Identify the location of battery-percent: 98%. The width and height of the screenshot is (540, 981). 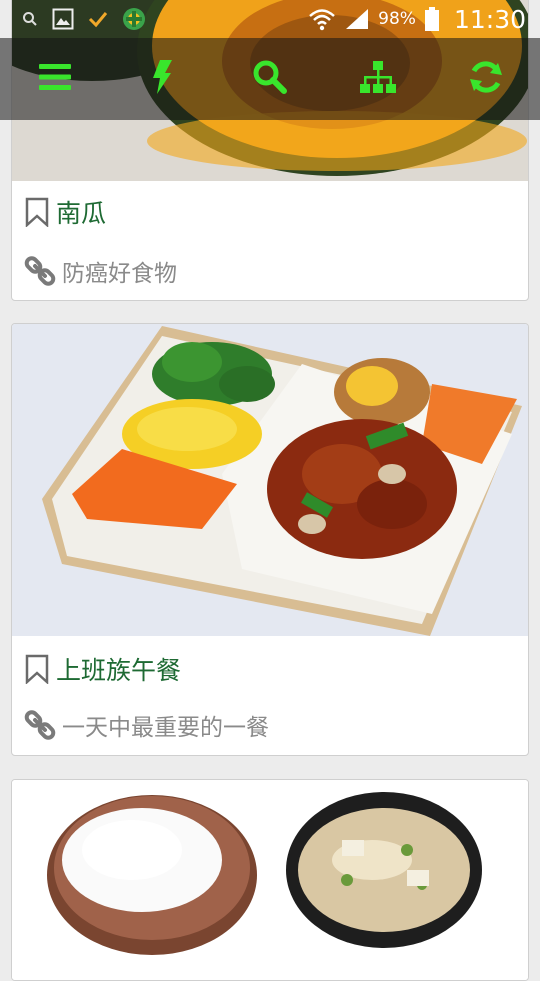
(397, 19).